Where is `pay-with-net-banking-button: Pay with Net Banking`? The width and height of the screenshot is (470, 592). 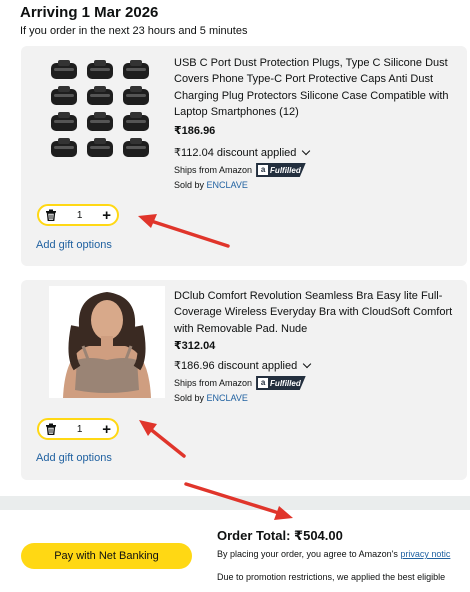
pay-with-net-banking-button: Pay with Net Banking is located at coordinates (106, 556).